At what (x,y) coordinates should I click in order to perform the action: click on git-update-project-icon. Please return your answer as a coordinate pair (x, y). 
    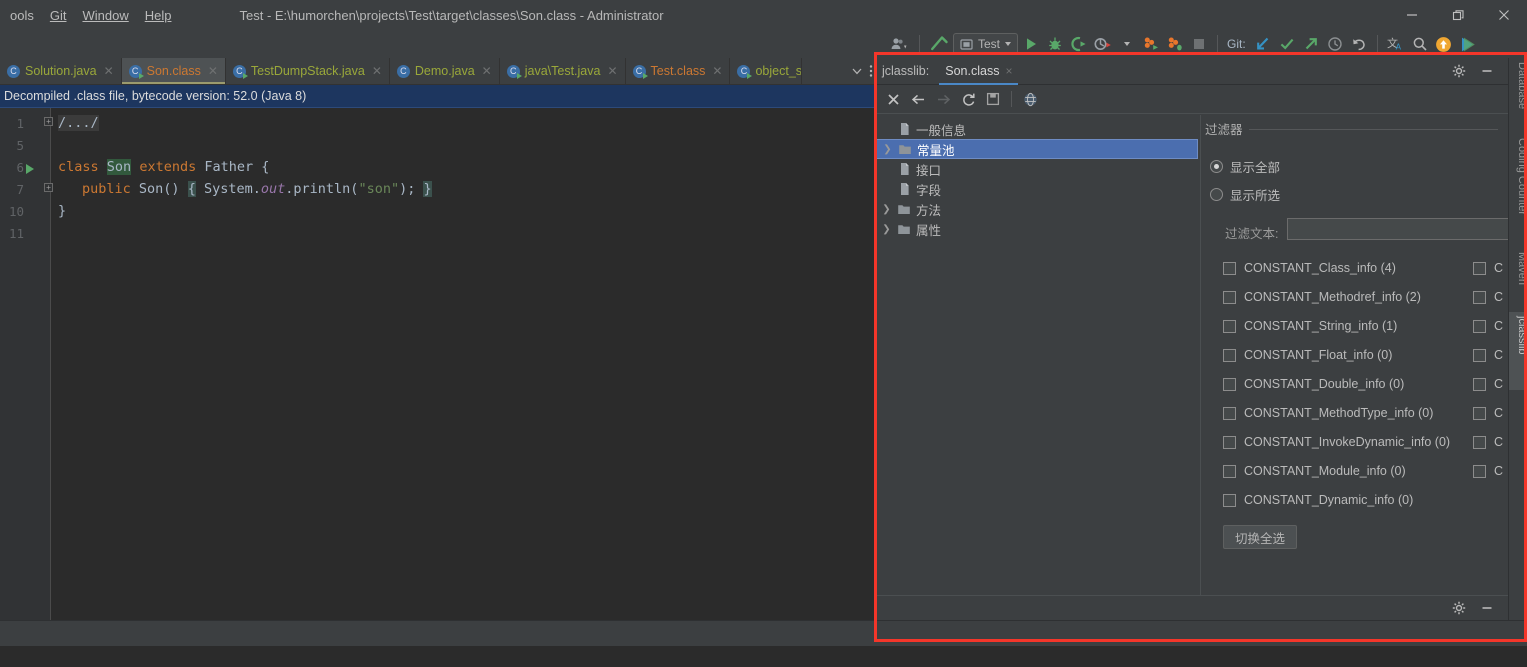
    Looking at the image, I should click on (1263, 44).